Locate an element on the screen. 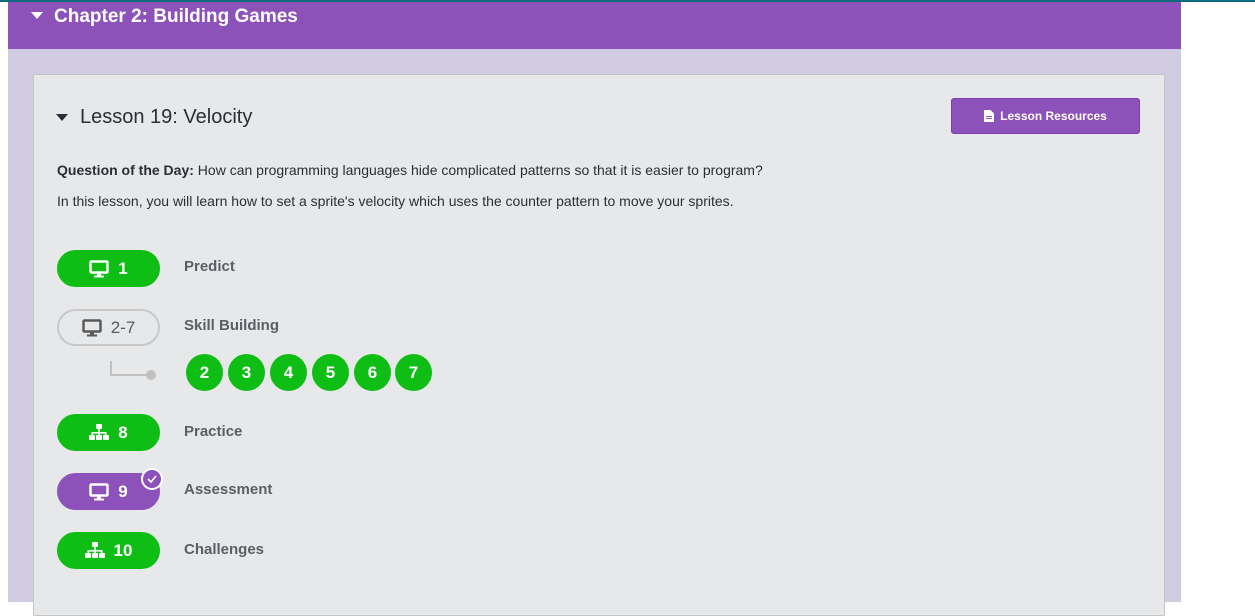 The image size is (1255, 616). level-bubble-2-7: 2-7 is located at coordinates (108, 327).